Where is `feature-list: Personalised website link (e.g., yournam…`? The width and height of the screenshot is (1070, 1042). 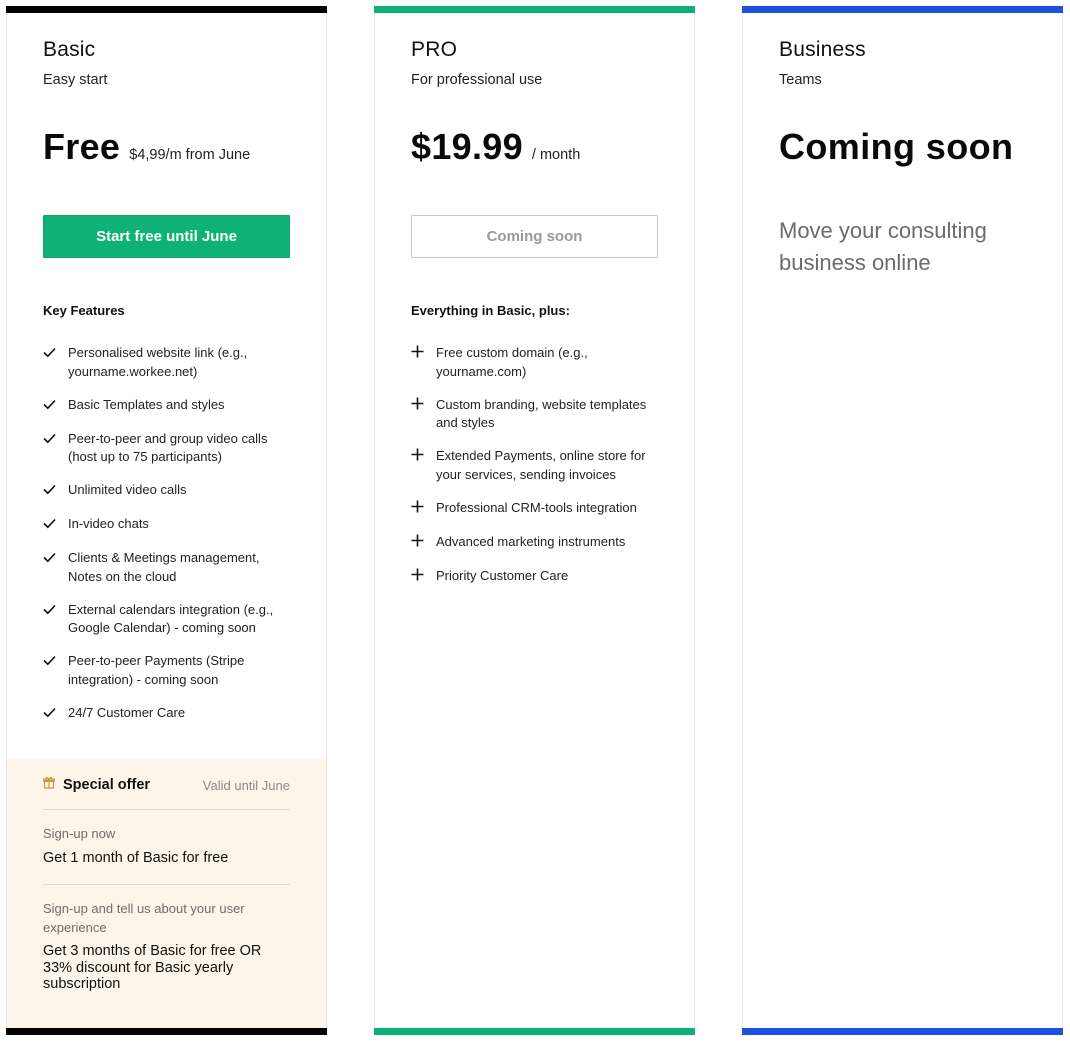
feature-list: Personalised website link (e.g., yournam… is located at coordinates (168, 541).